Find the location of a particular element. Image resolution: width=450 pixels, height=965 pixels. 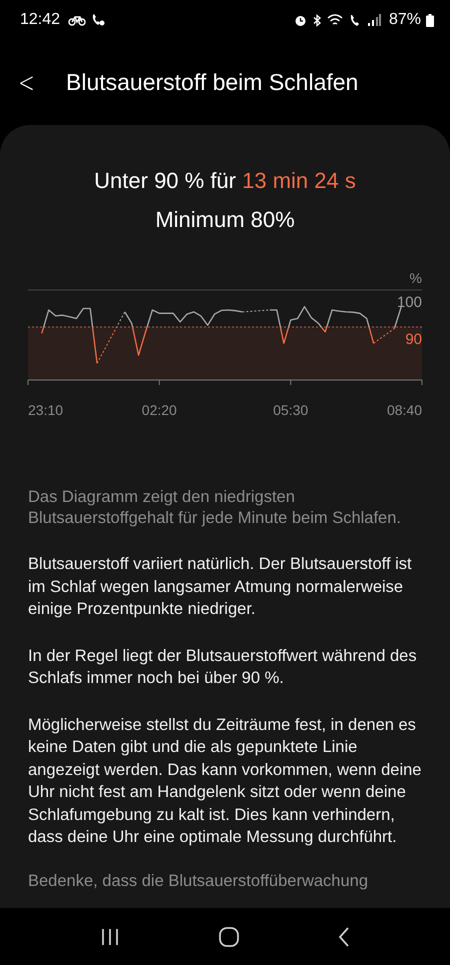

chart-caption: Das Diagramm zeigt den niedrigsten Blutsauerstoffgehalt für jede Minute beim Schlafen. is located at coordinates (214, 508).